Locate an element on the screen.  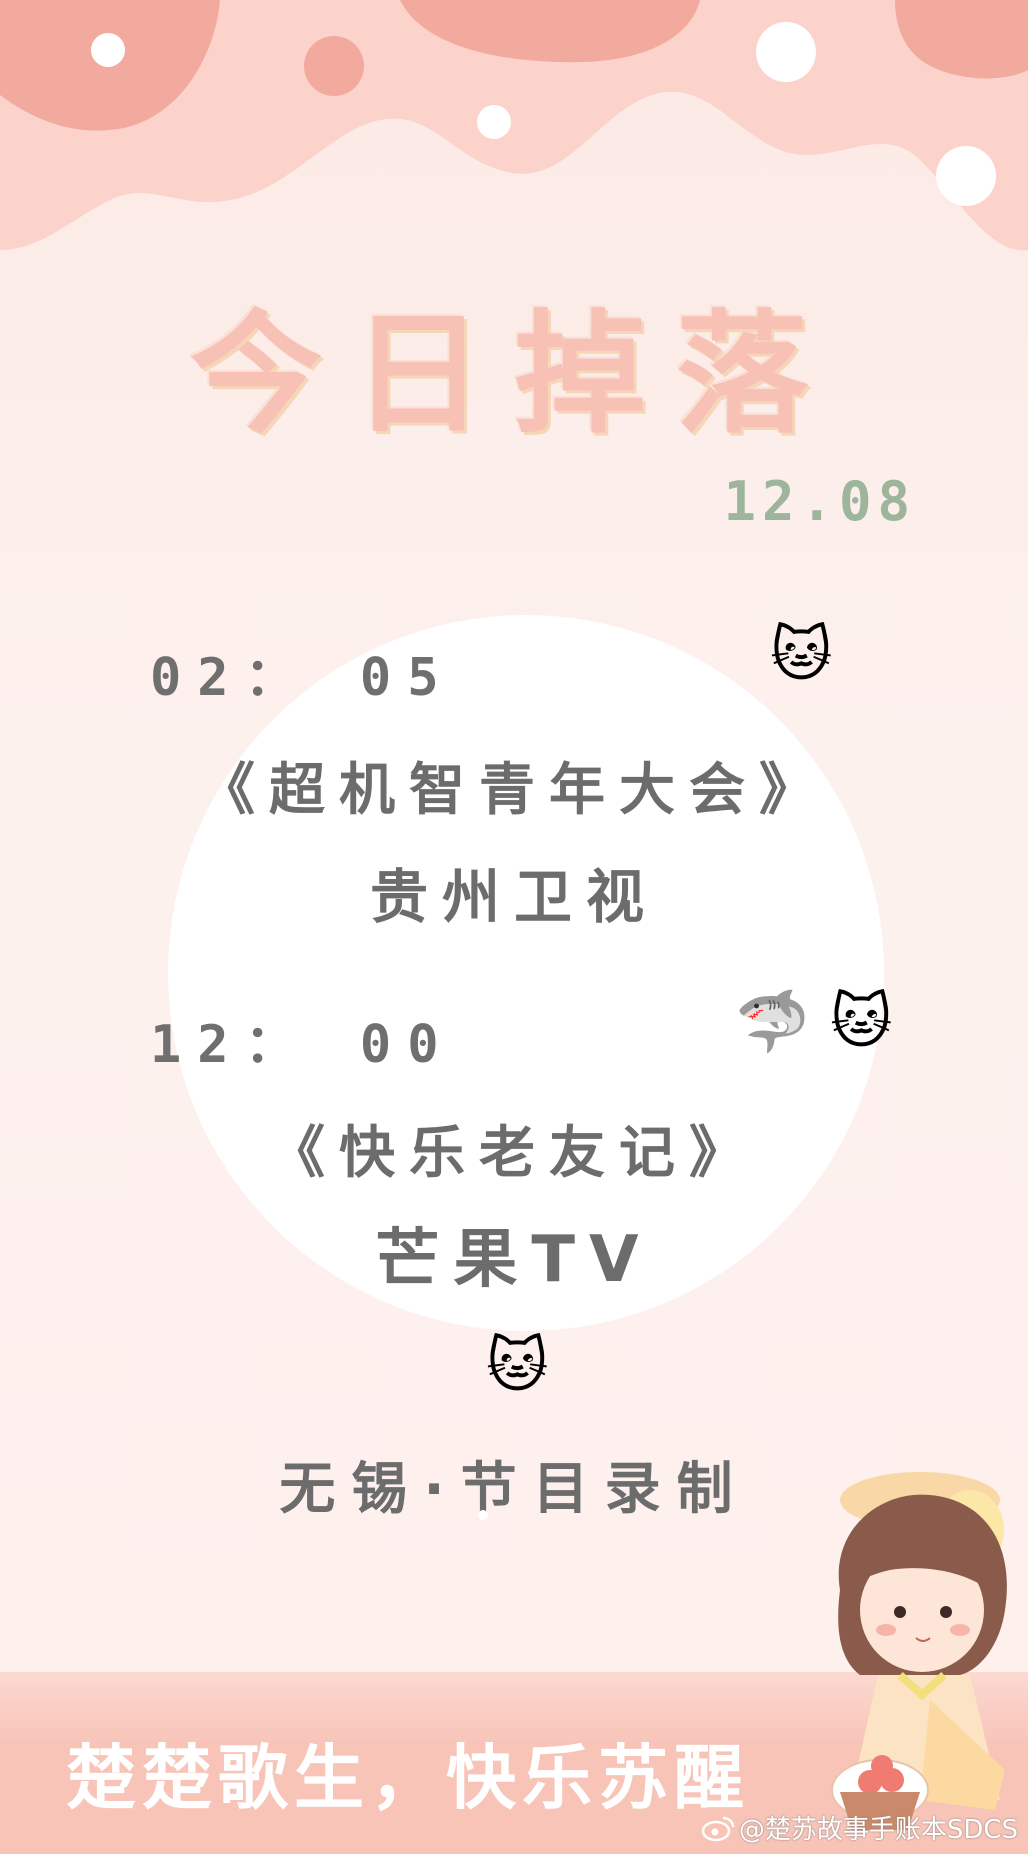
slogan: 楚楚歌生，快乐苏醒 is located at coordinates (408, 1778).